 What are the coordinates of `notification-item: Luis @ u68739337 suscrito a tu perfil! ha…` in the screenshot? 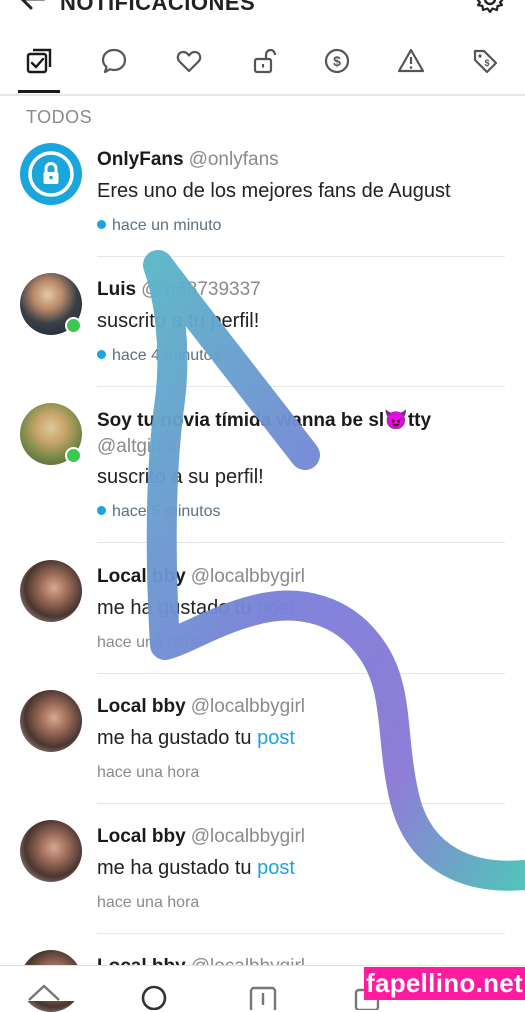 It's located at (262, 329).